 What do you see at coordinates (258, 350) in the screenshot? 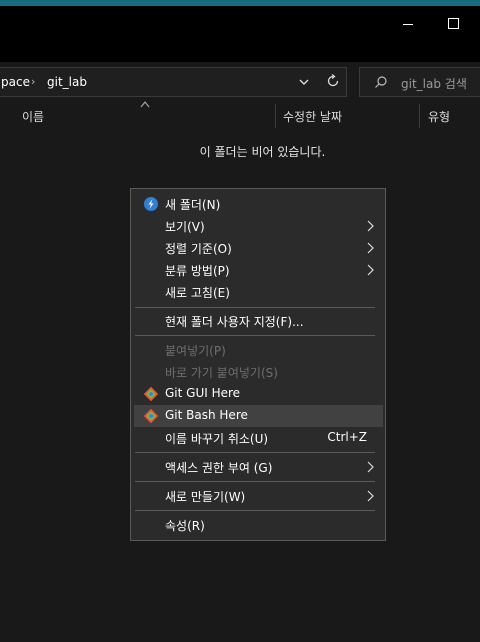
I see `menu-item-paste: 붙여넣기(P)` at bounding box center [258, 350].